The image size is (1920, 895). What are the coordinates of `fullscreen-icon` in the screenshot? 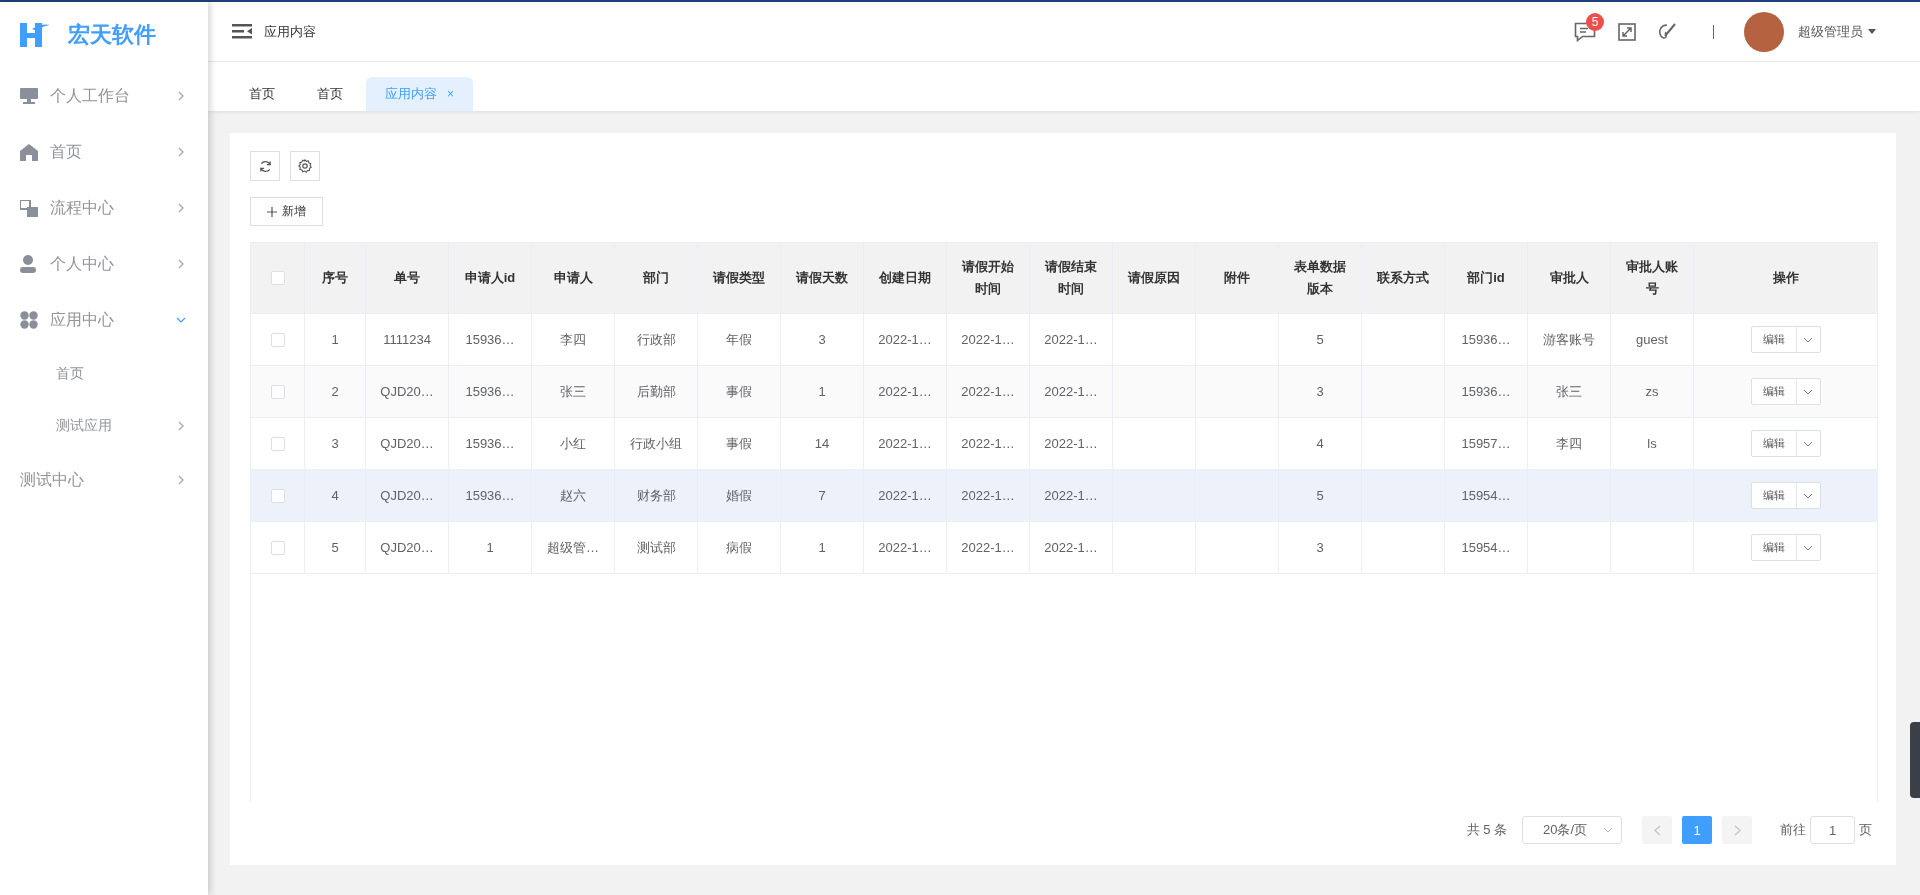 It's located at (1627, 31).